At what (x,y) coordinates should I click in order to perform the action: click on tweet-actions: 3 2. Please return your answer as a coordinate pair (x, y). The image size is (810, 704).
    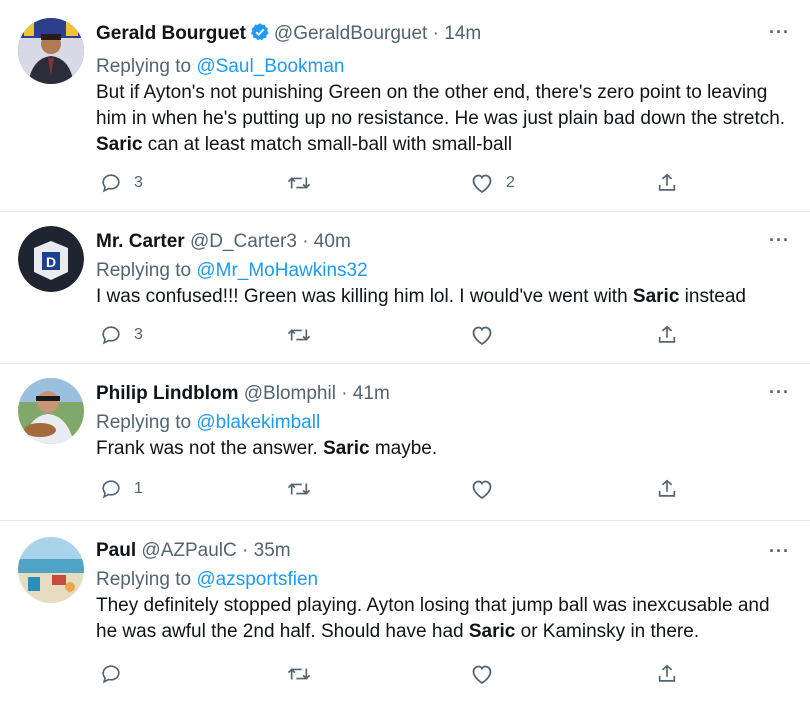
    Looking at the image, I should click on (396, 185).